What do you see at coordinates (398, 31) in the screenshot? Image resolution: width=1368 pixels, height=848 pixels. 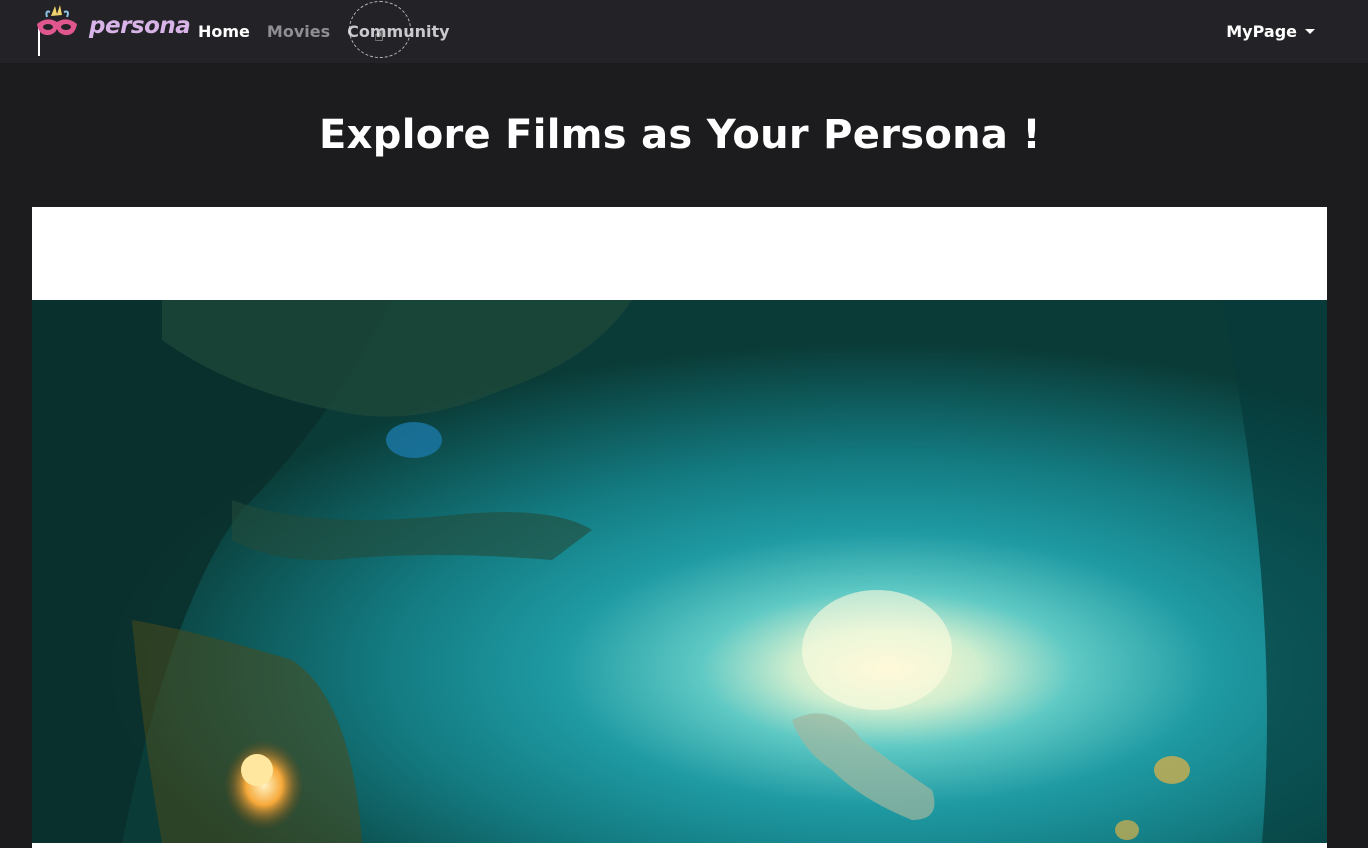 I see `nav-link-community: Community` at bounding box center [398, 31].